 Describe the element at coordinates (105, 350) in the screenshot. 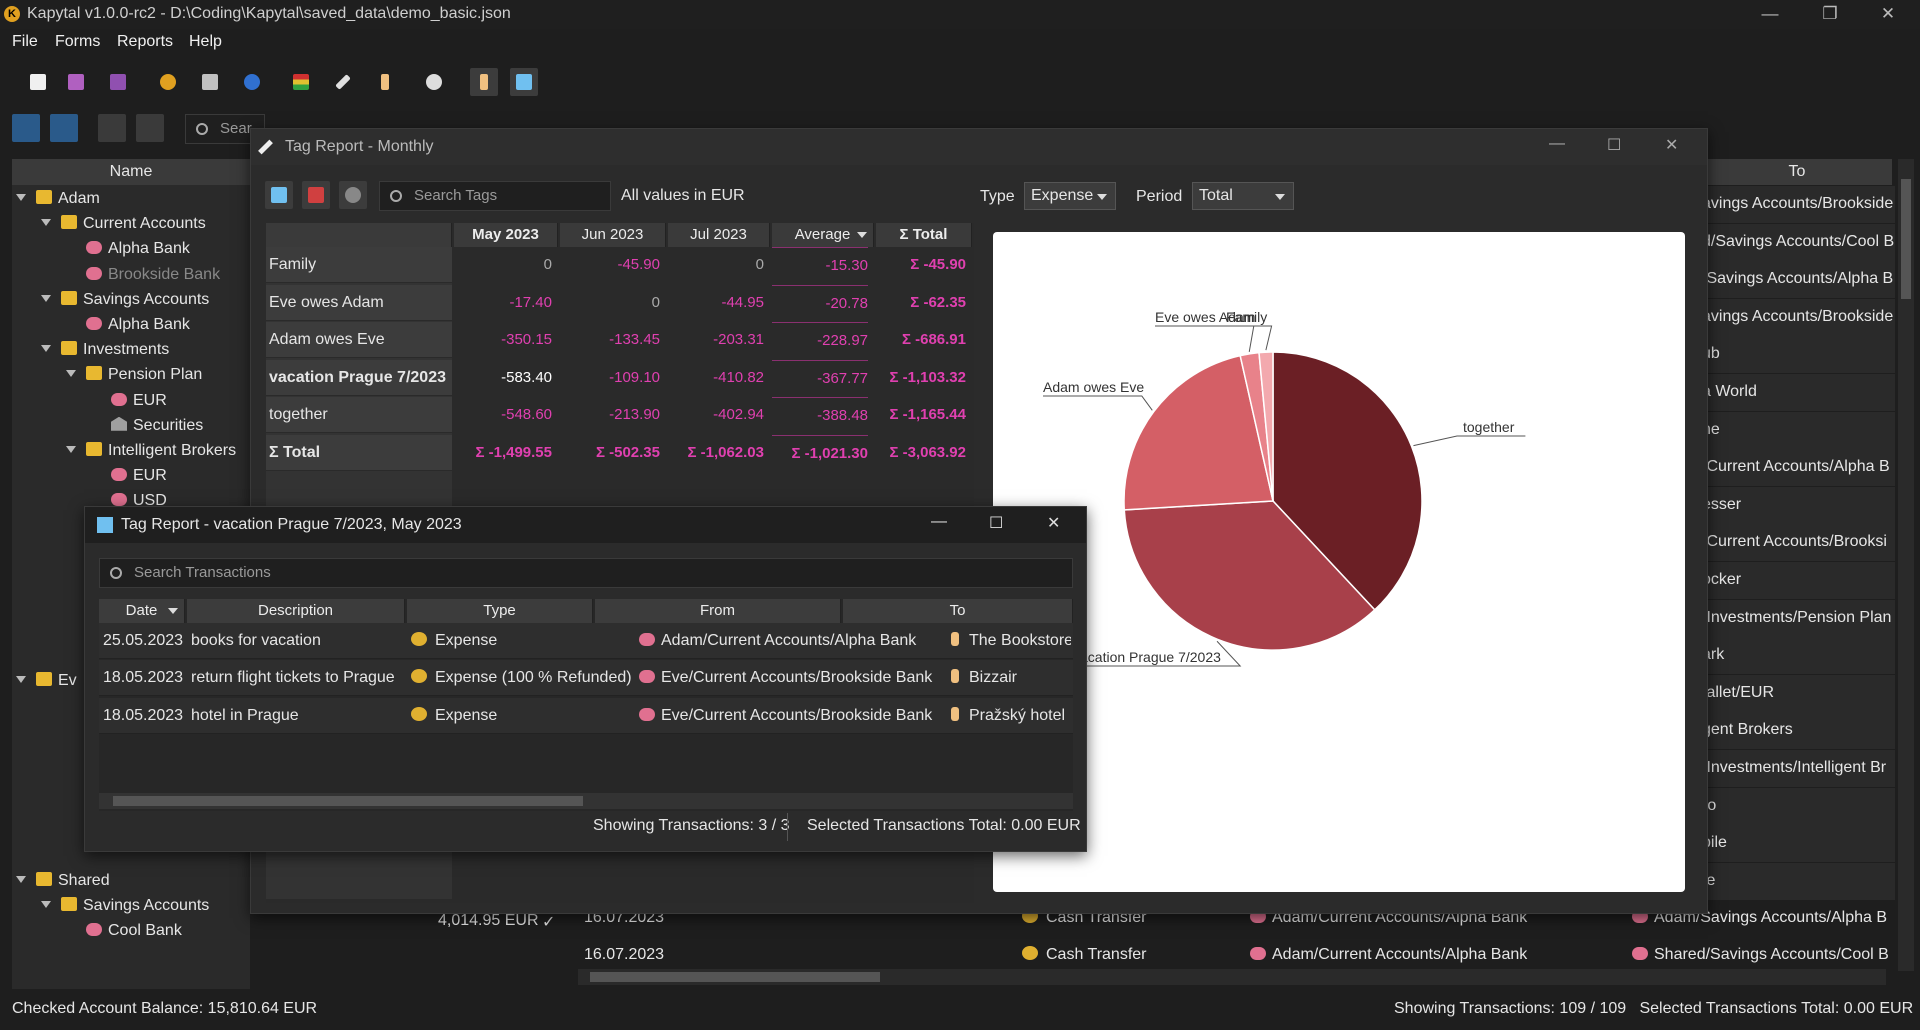

I see `tree-item: Investments` at that location.